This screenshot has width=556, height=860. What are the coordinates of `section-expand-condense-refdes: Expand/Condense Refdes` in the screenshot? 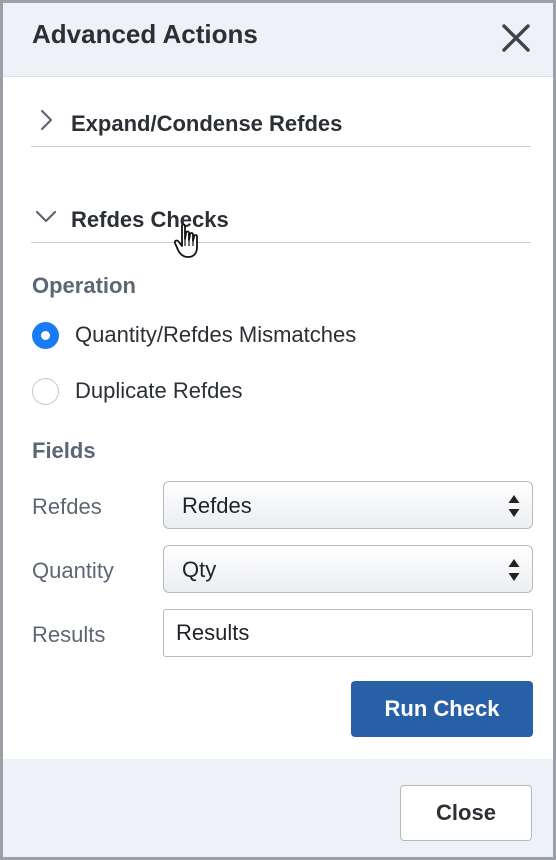 It's located at (281, 117).